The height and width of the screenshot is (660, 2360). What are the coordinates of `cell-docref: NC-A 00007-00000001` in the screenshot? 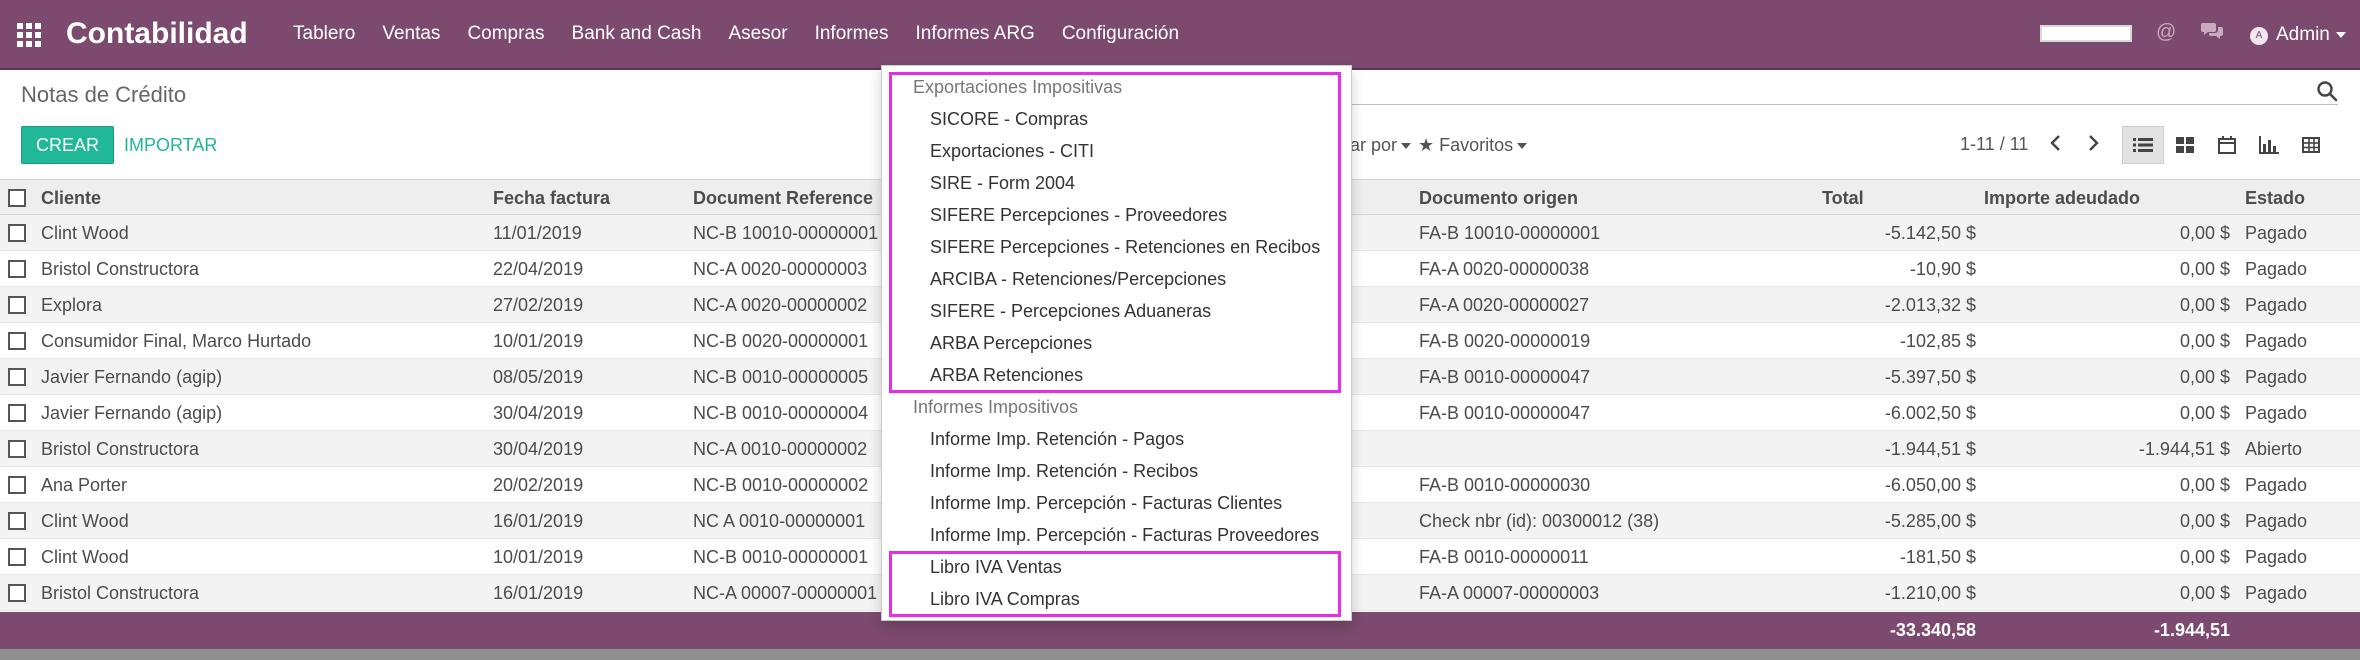 It's located at (785, 593).